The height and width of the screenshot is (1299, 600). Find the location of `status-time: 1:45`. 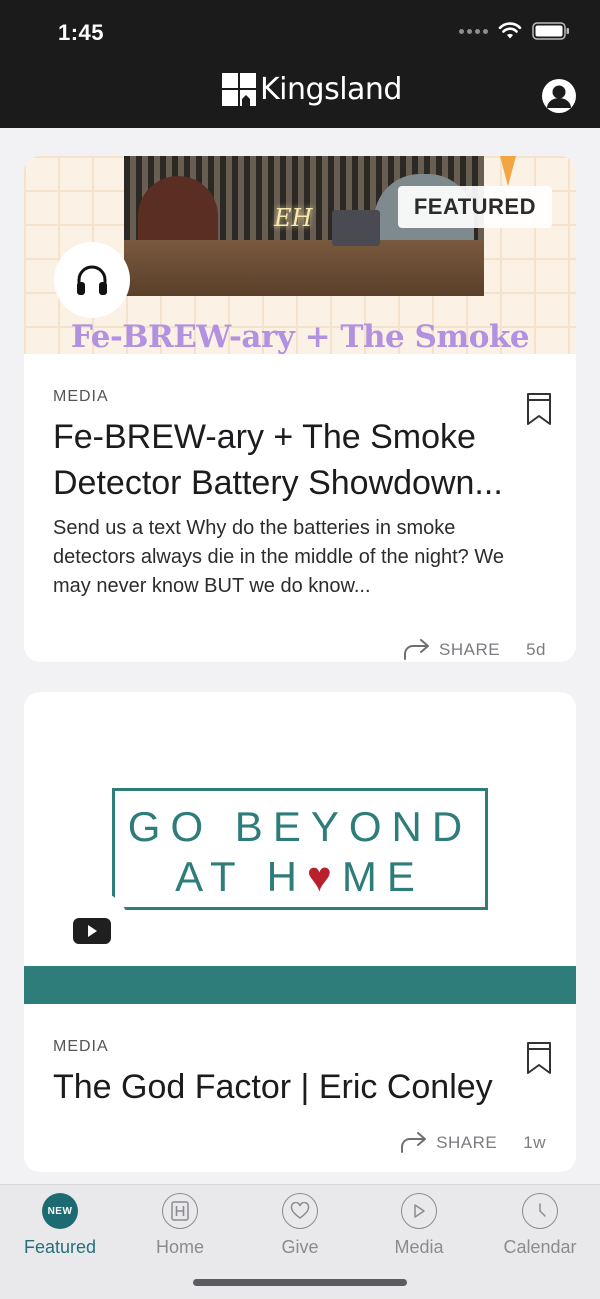

status-time: 1:45 is located at coordinates (81, 32).